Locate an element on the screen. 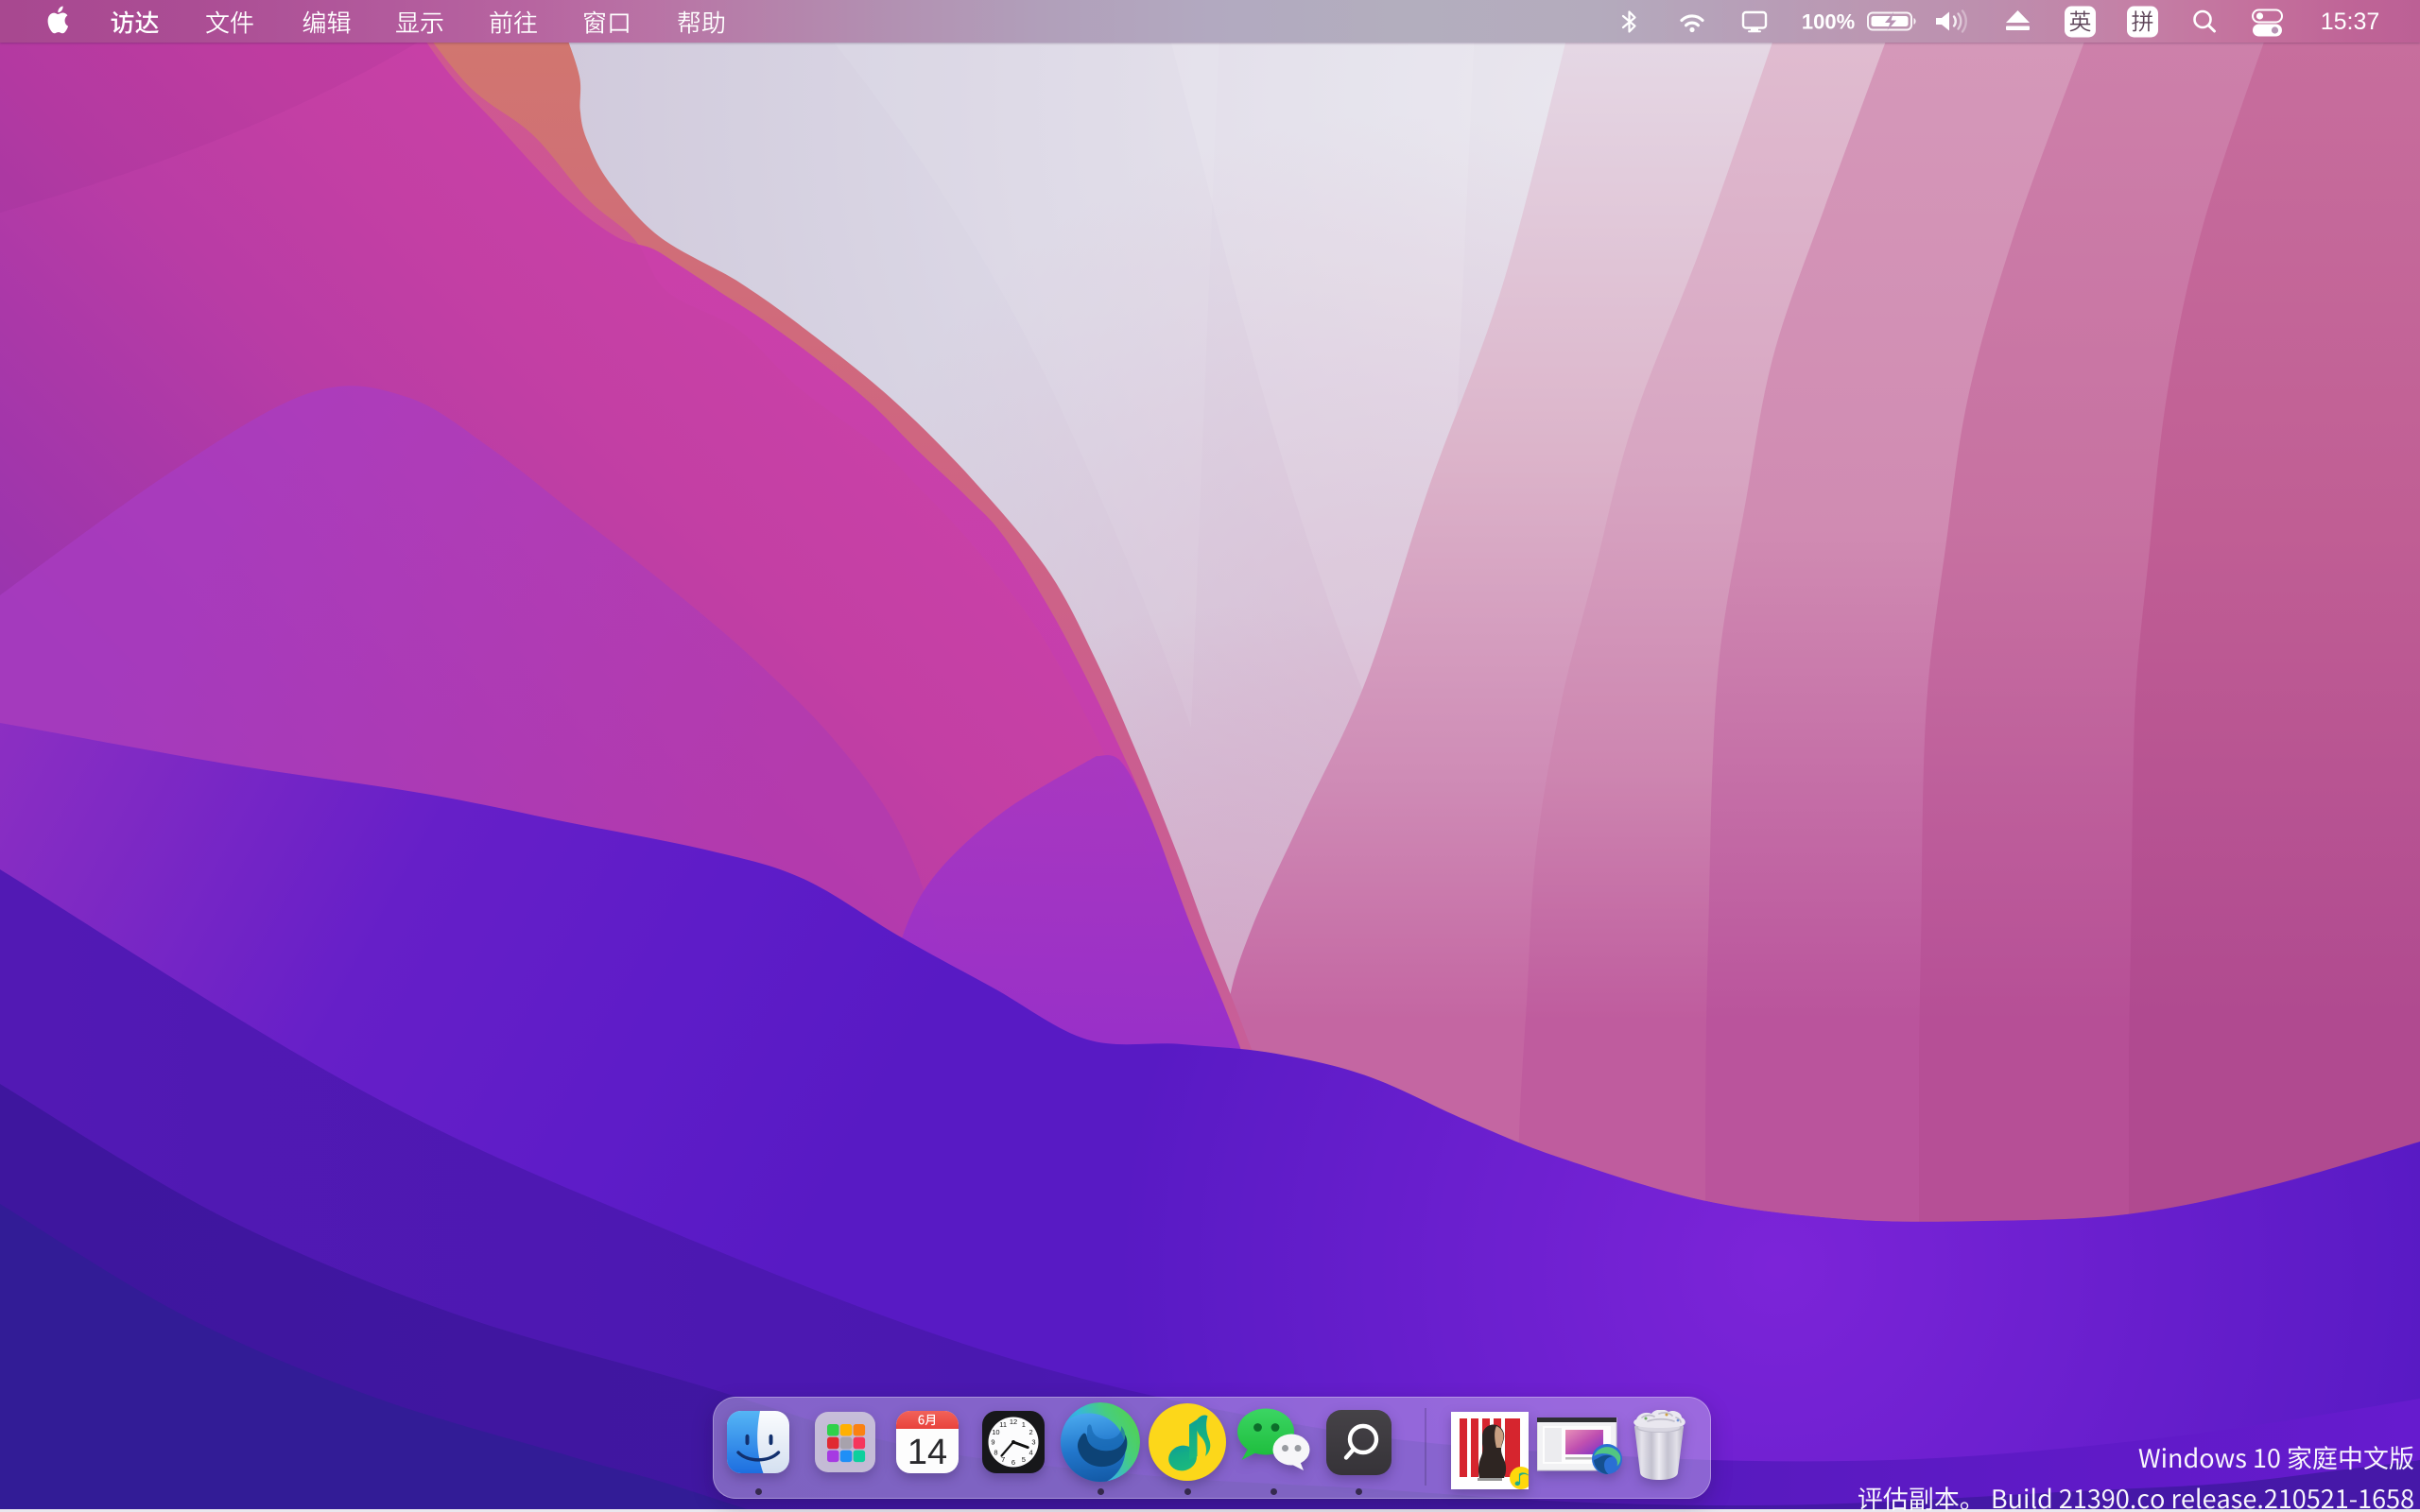 The image size is (2420, 1512). svg-text: 5 is located at coordinates (1024, 1459).